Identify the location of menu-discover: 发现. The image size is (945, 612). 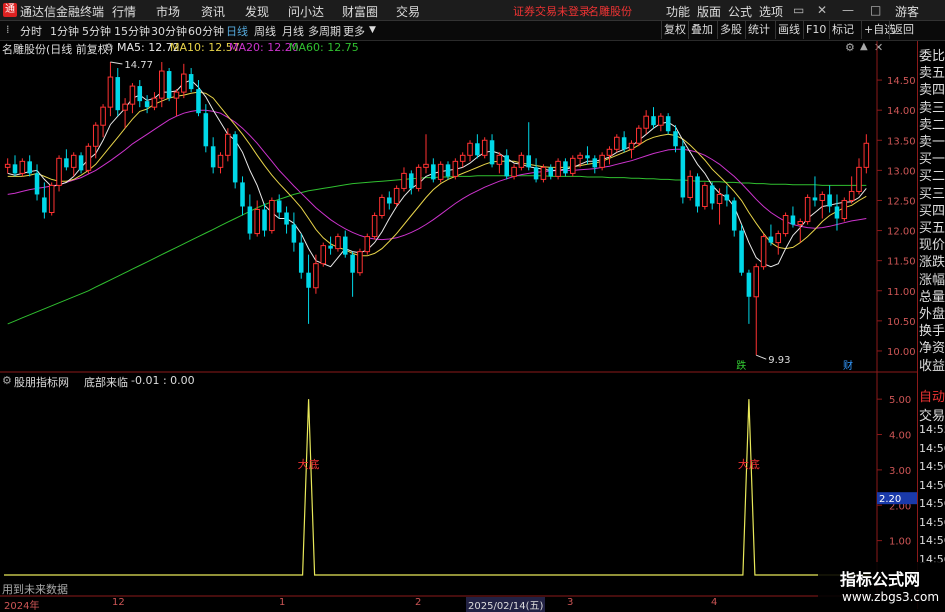
(257, 11).